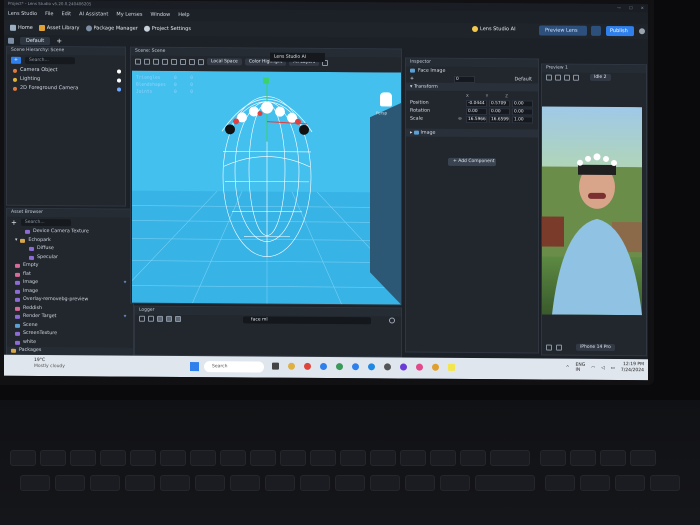 Image resolution: width=700 pixels, height=525 pixels. I want to click on lens-studio-ai-button: Lens Studio AI, so click(494, 29).